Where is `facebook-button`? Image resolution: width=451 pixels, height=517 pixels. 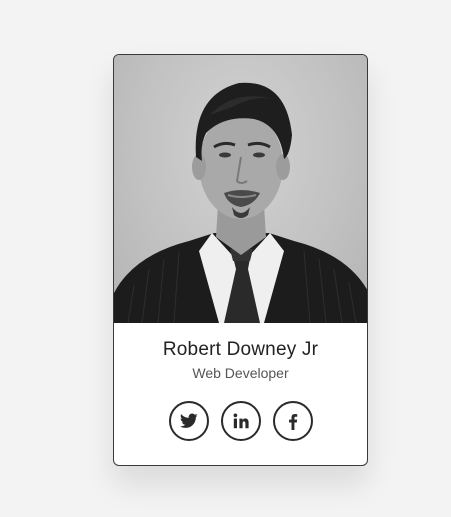 facebook-button is located at coordinates (292, 421).